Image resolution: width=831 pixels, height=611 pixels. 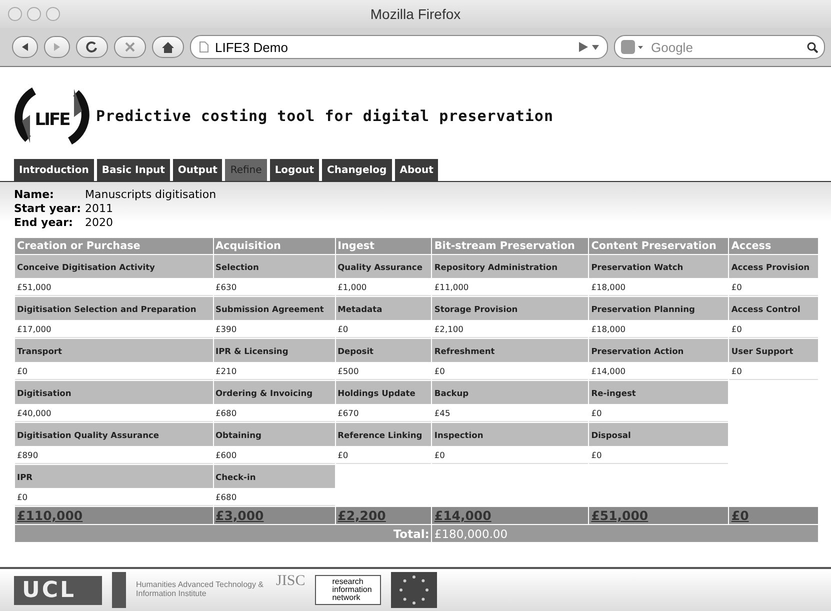 I want to click on cost-item-label: Storage Provision, so click(x=510, y=308).